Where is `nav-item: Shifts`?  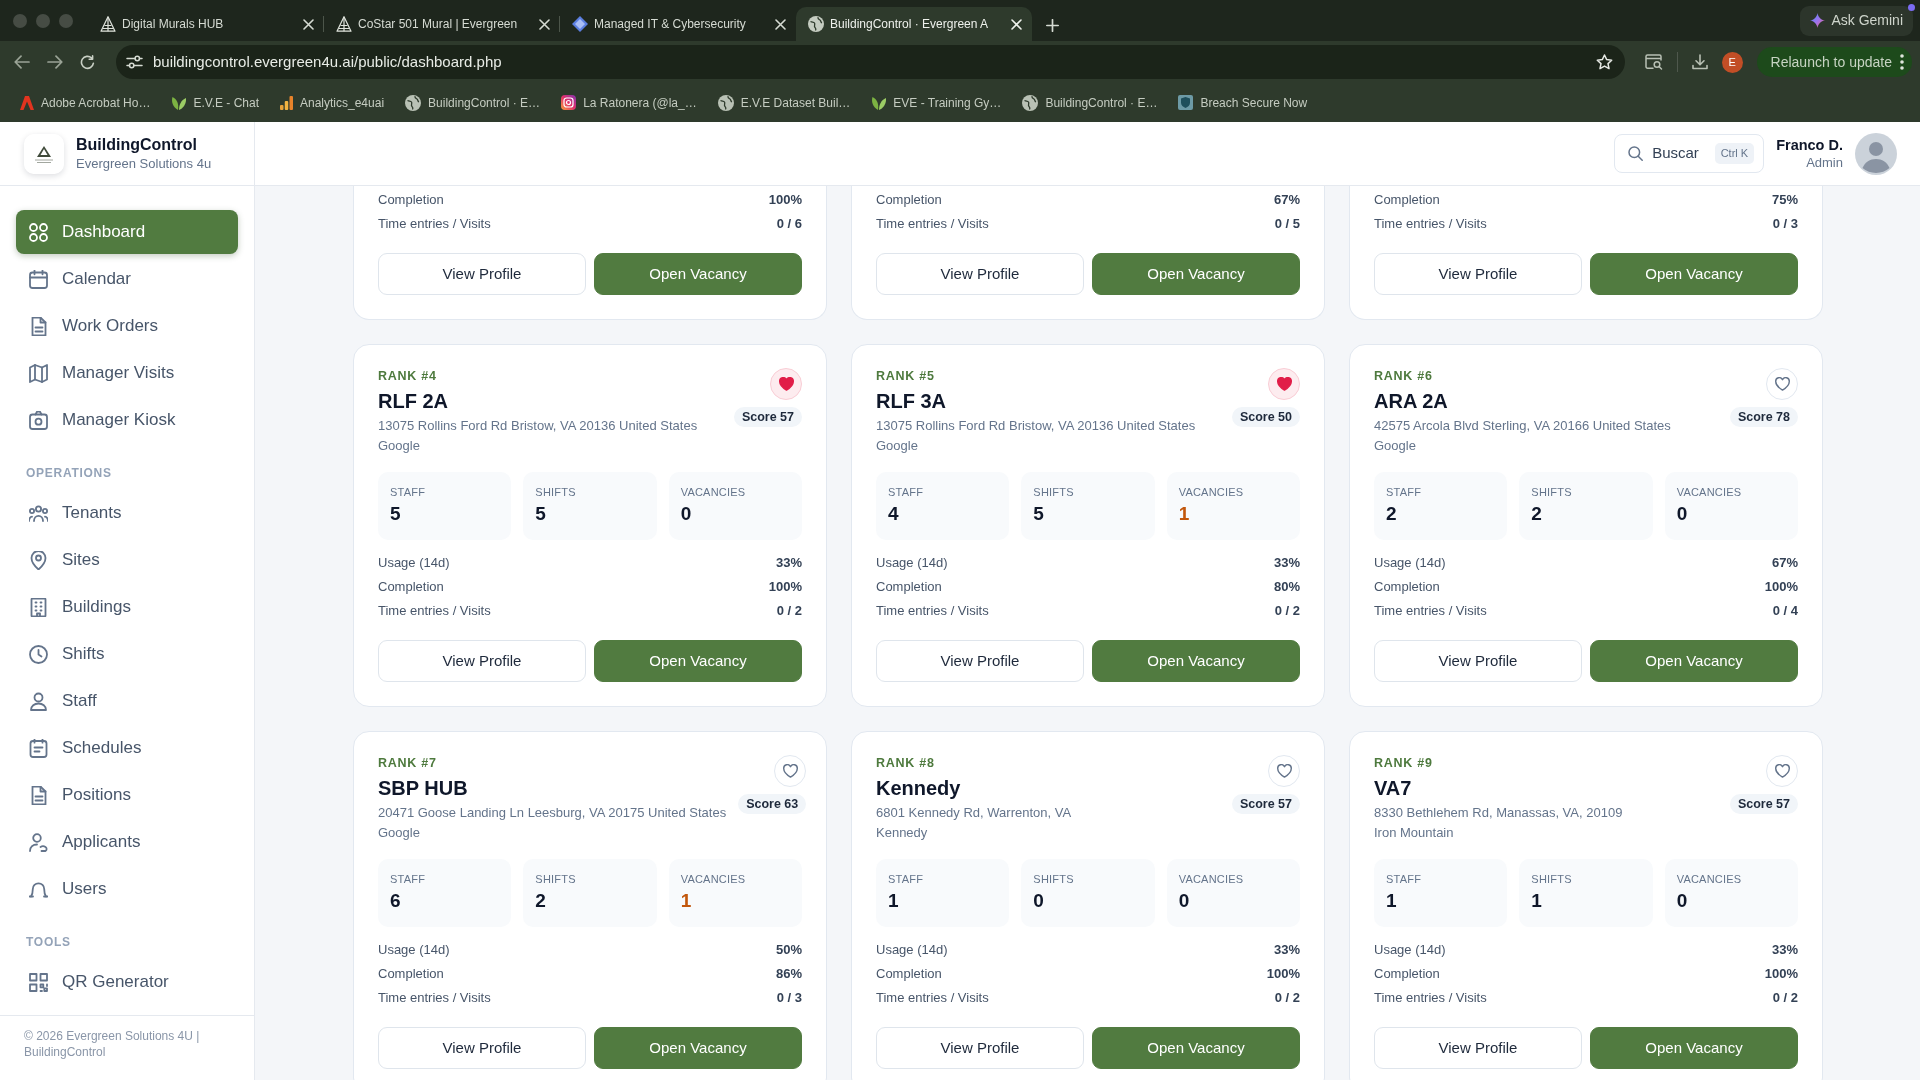
nav-item: Shifts is located at coordinates (127, 654).